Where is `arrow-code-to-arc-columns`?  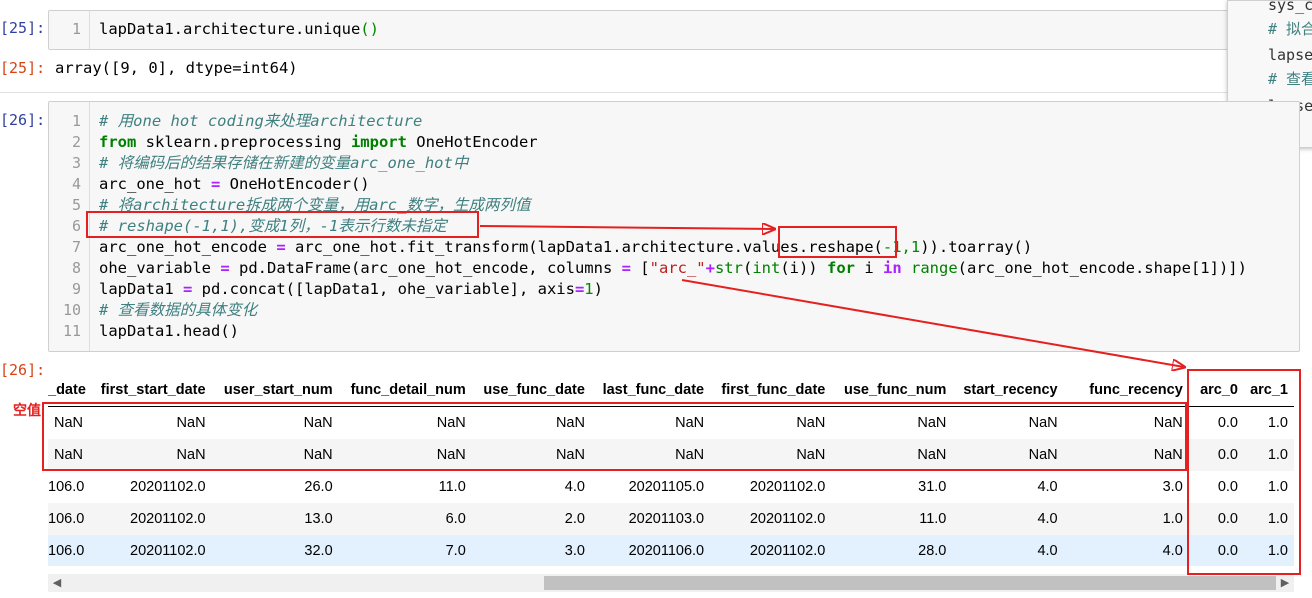 arrow-code-to-arc-columns is located at coordinates (932, 323).